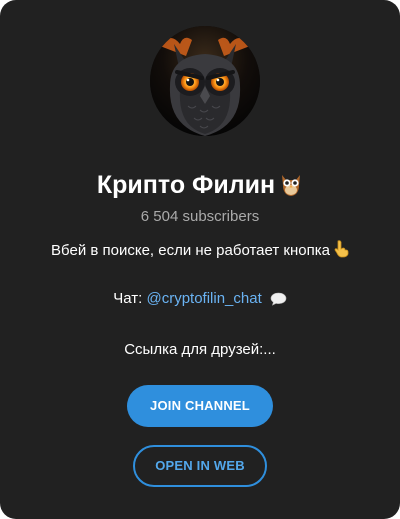 This screenshot has height=519, width=400. I want to click on channel-avatar, so click(205, 81).